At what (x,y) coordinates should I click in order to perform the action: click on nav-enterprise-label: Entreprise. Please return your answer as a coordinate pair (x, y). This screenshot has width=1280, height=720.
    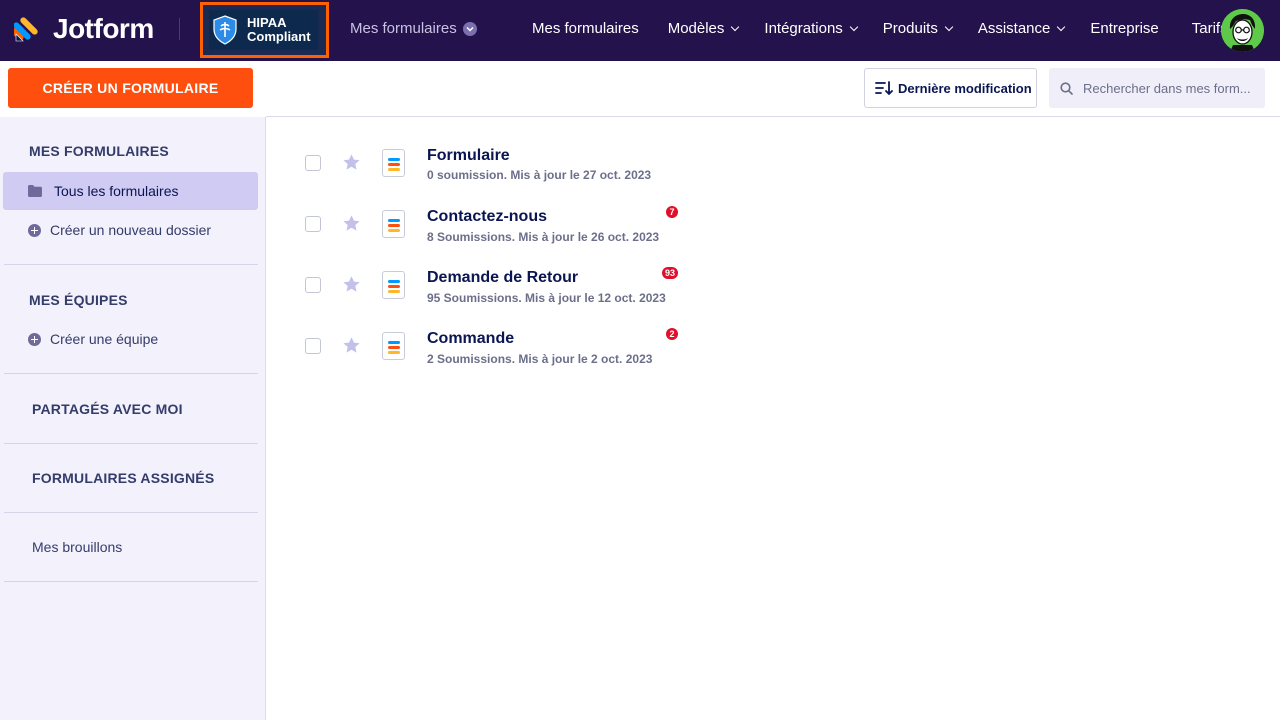
    Looking at the image, I should click on (1124, 28).